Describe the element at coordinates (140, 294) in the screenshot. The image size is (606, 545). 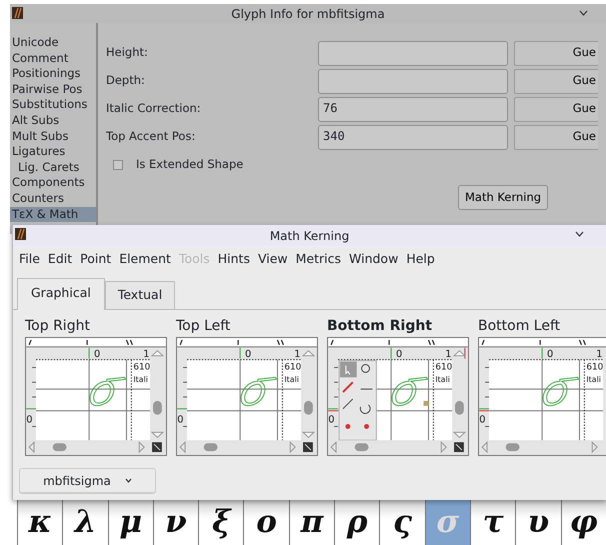
I see `tab: Textual` at that location.